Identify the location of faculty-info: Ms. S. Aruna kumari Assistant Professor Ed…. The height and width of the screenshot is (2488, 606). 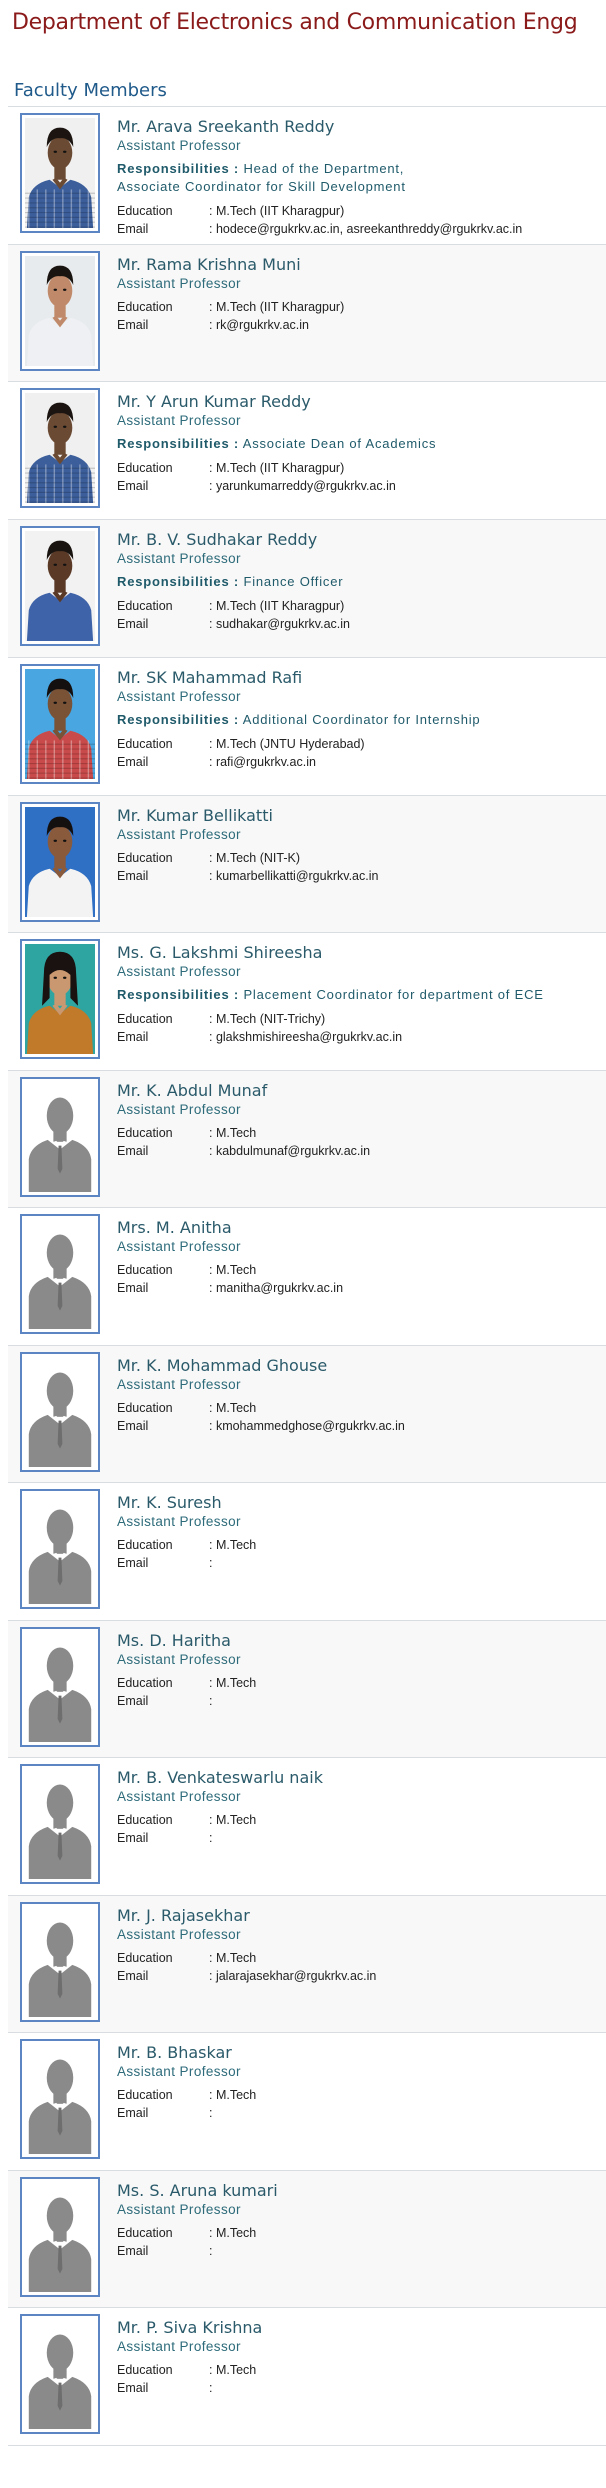
(359, 2220).